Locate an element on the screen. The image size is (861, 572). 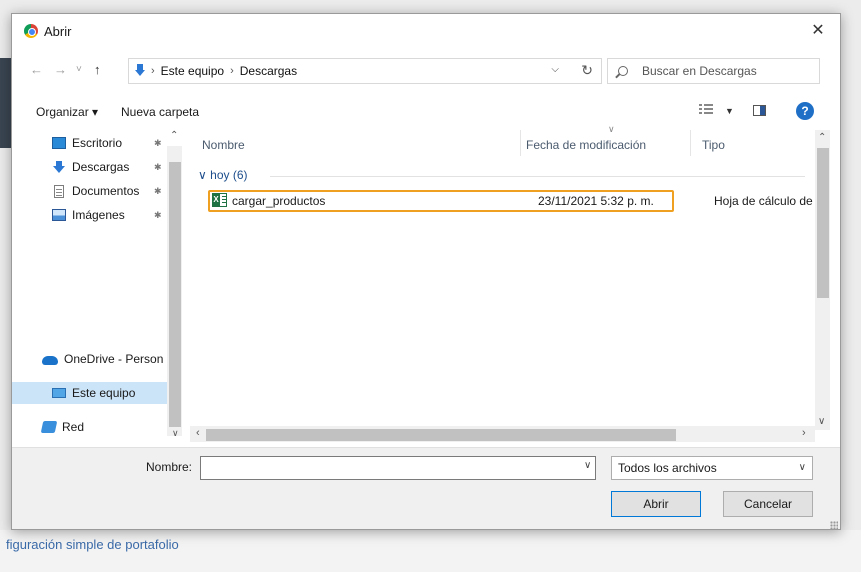
forward-button: → is located at coordinates (60, 69).